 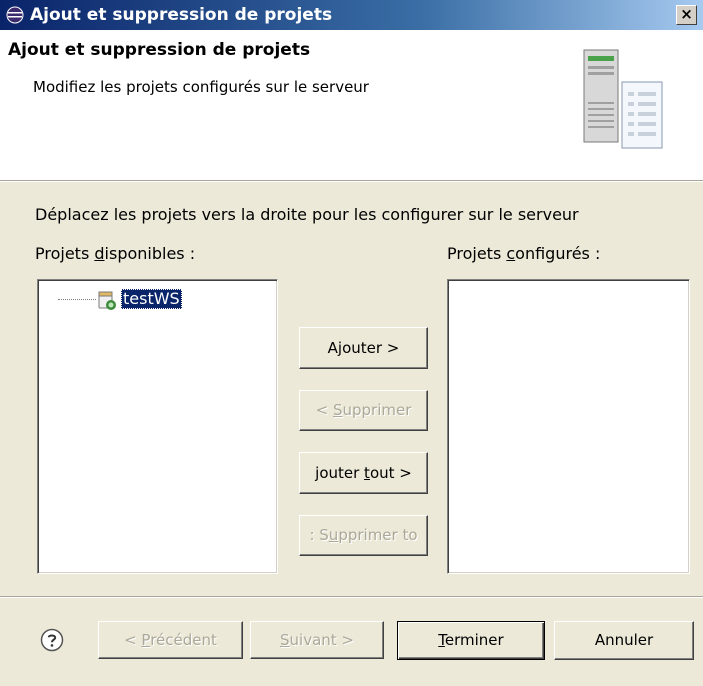 What do you see at coordinates (77, 299) in the screenshot?
I see `tree-connector` at bounding box center [77, 299].